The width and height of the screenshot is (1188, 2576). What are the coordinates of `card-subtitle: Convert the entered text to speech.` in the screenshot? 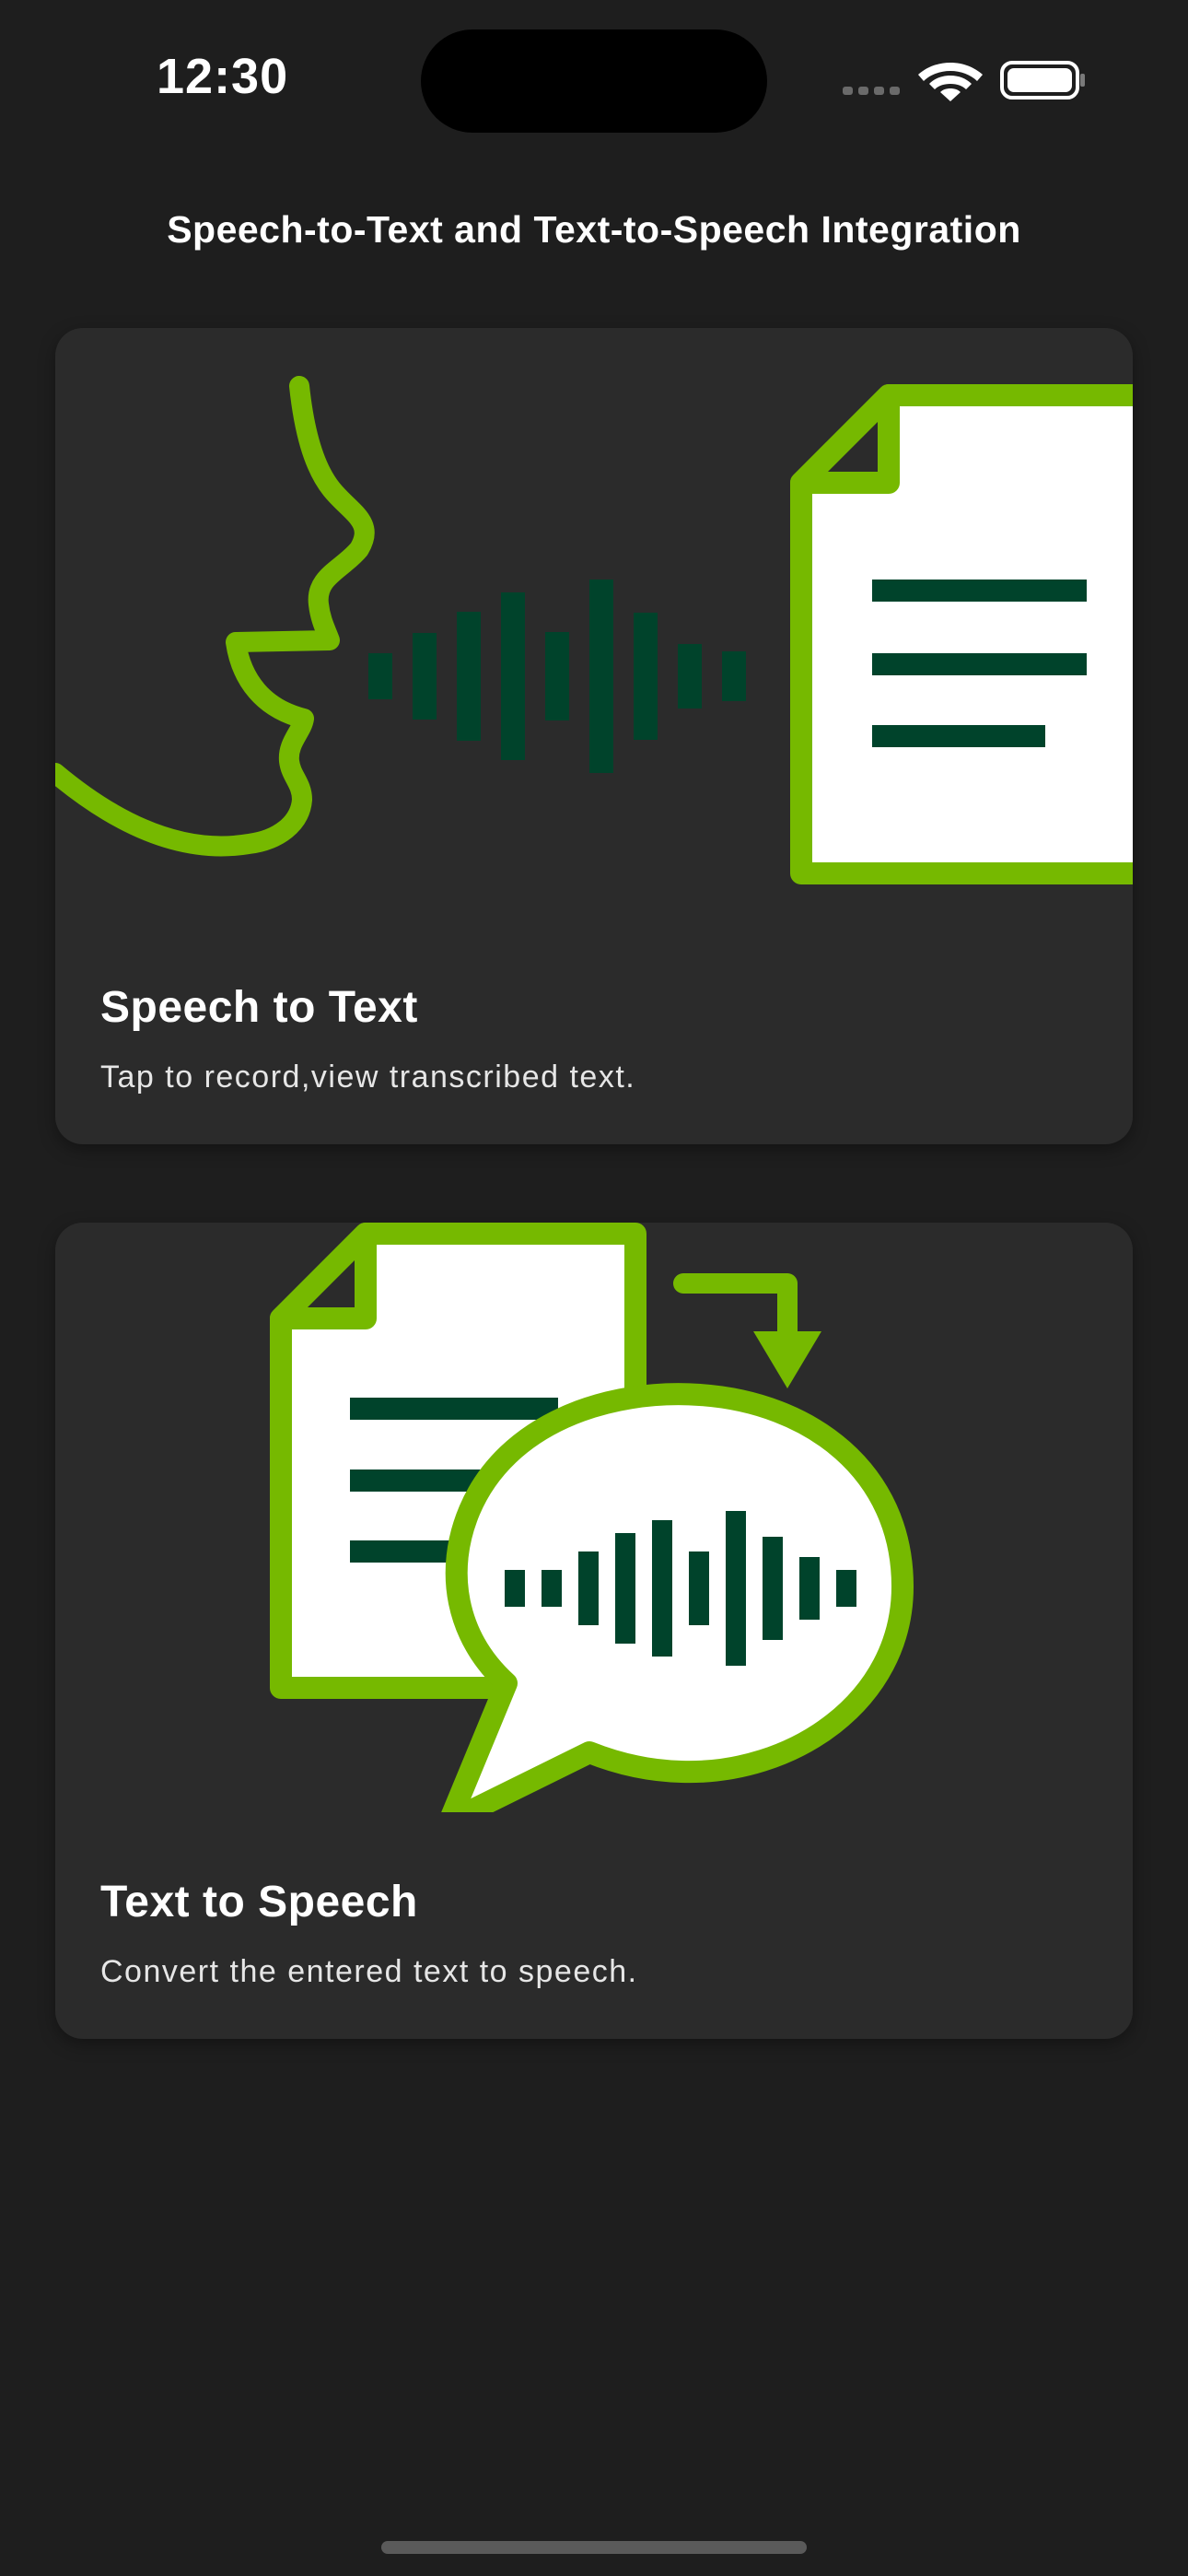 It's located at (369, 1971).